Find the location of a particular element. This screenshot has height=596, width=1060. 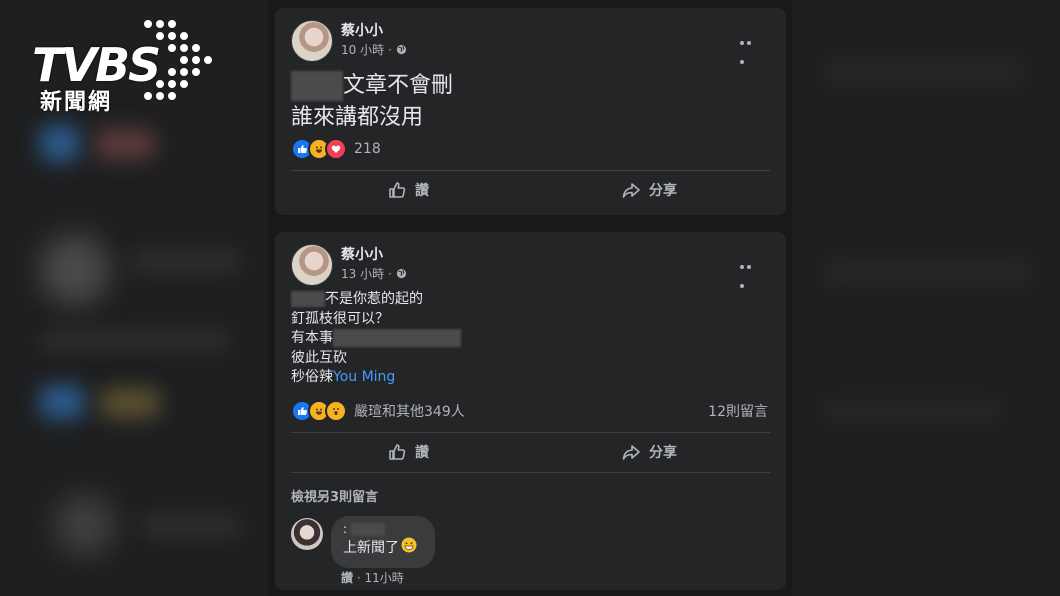

comment-bubble: : 上新聞了 is located at coordinates (383, 542).